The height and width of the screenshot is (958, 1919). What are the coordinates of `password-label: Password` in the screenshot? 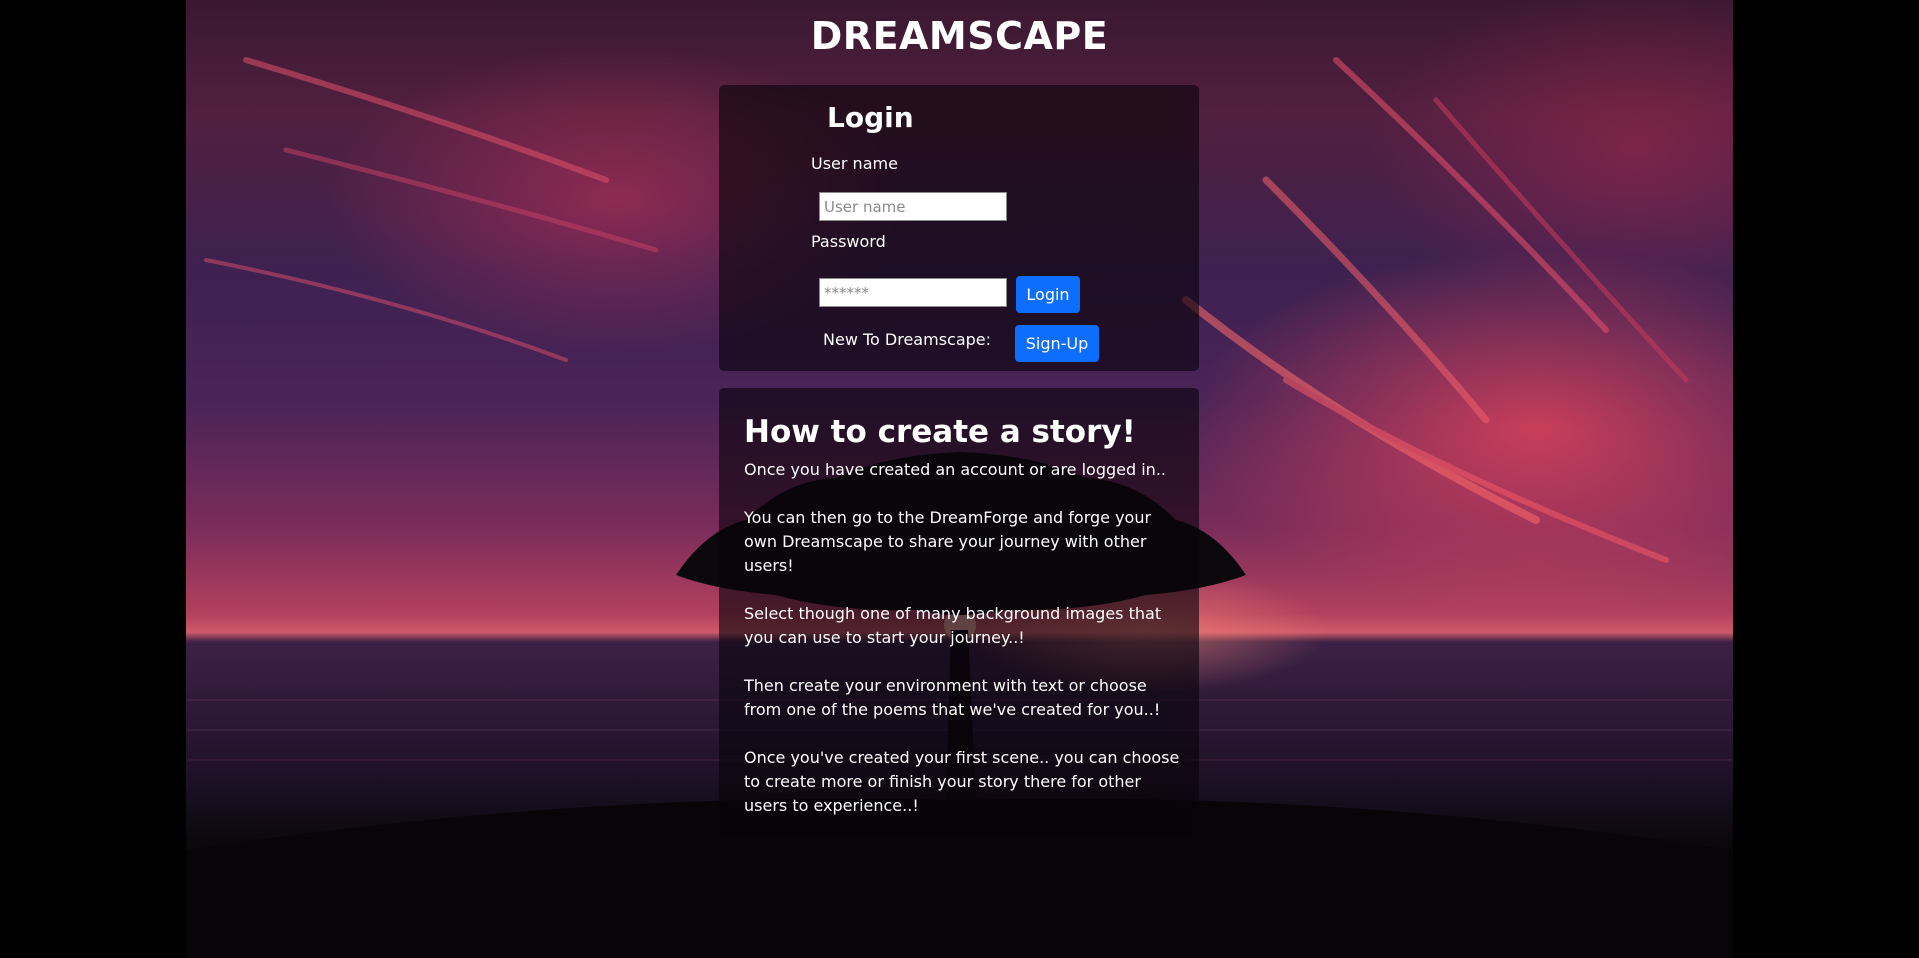 It's located at (848, 241).